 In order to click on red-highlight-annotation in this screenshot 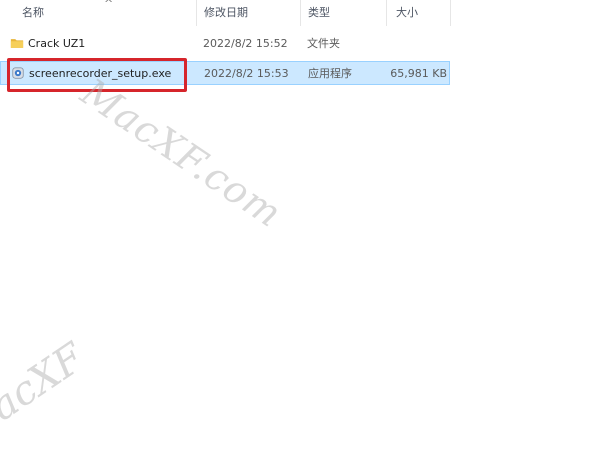, I will do `click(97, 75)`.